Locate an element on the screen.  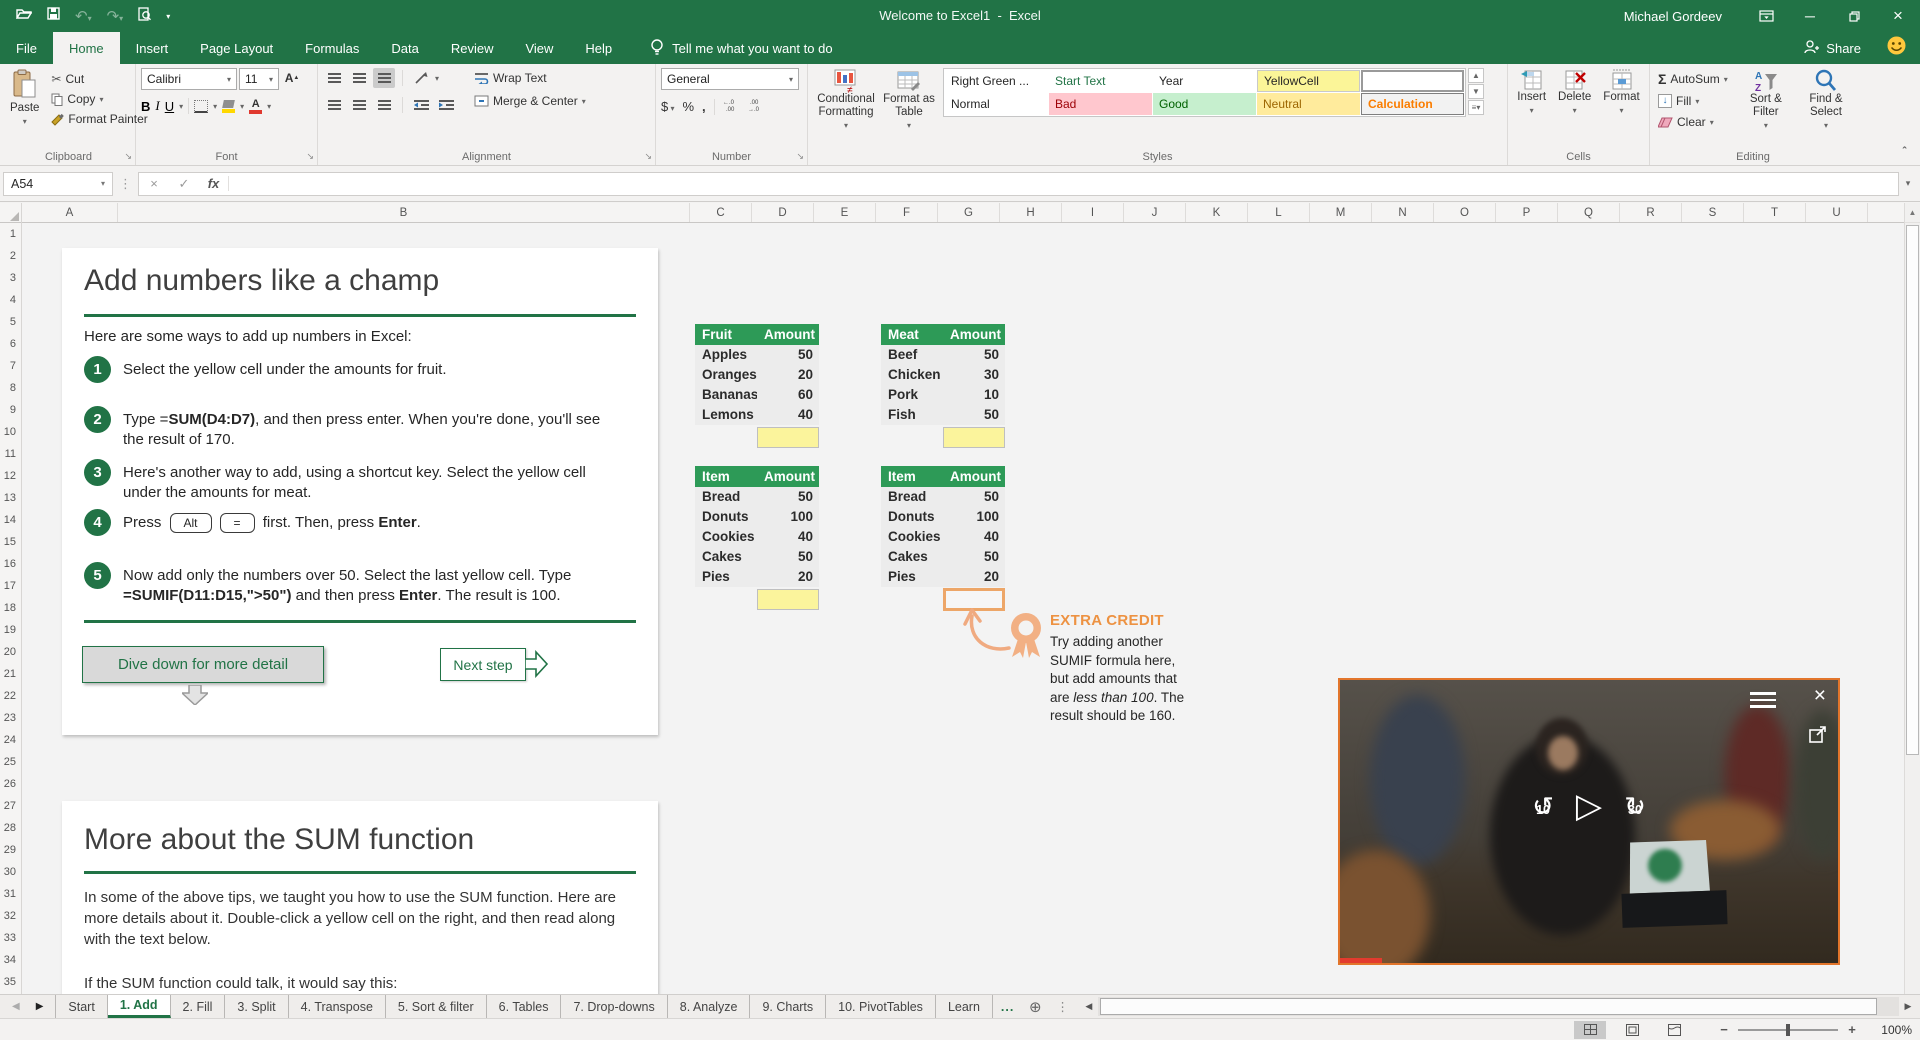
increase-decimal-icon: ←.0.00 is located at coordinates (731, 106).